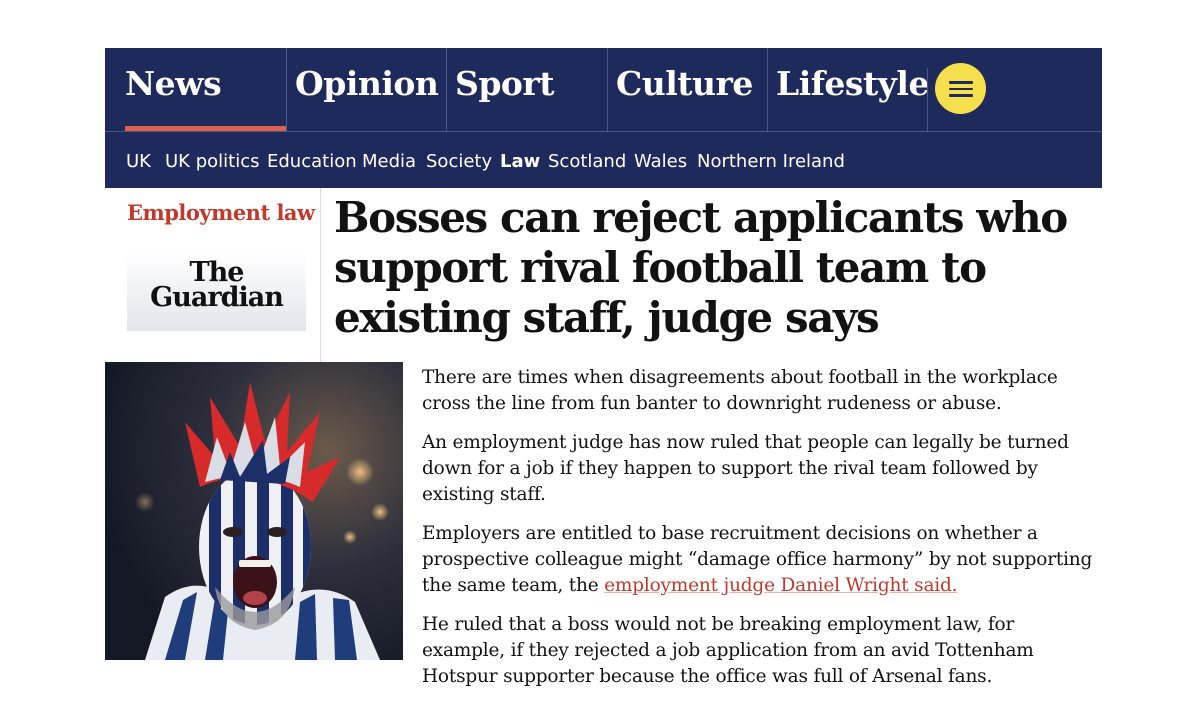  Describe the element at coordinates (684, 83) in the screenshot. I see `pillar-culture-label: Culture` at that location.